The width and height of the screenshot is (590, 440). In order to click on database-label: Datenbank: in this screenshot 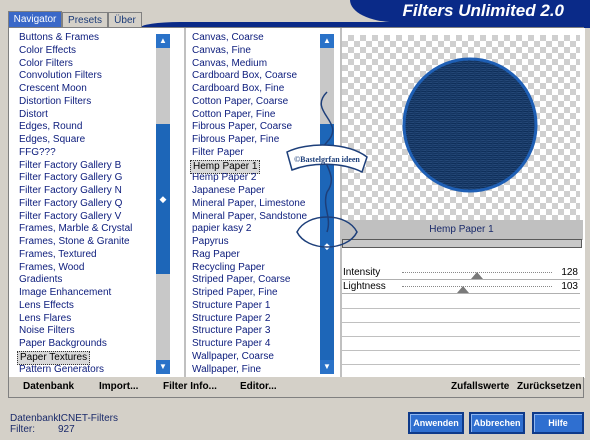, I will do `click(36, 418)`.